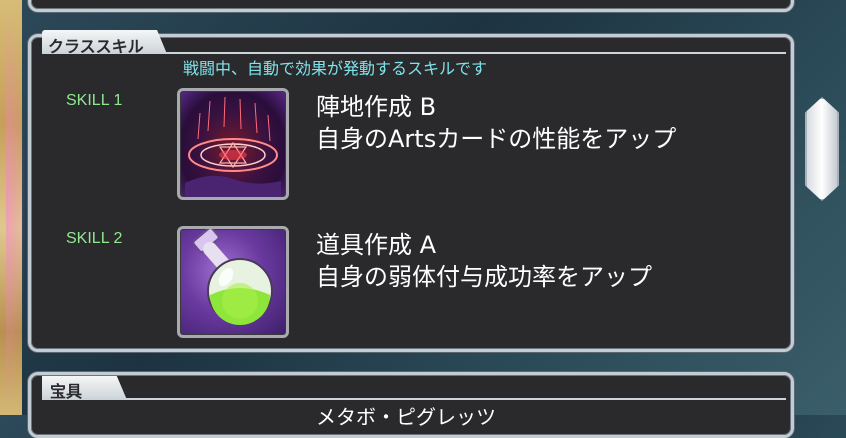  I want to click on noble-phantasm-name: メタボ・ピグレッツ, so click(406, 417).